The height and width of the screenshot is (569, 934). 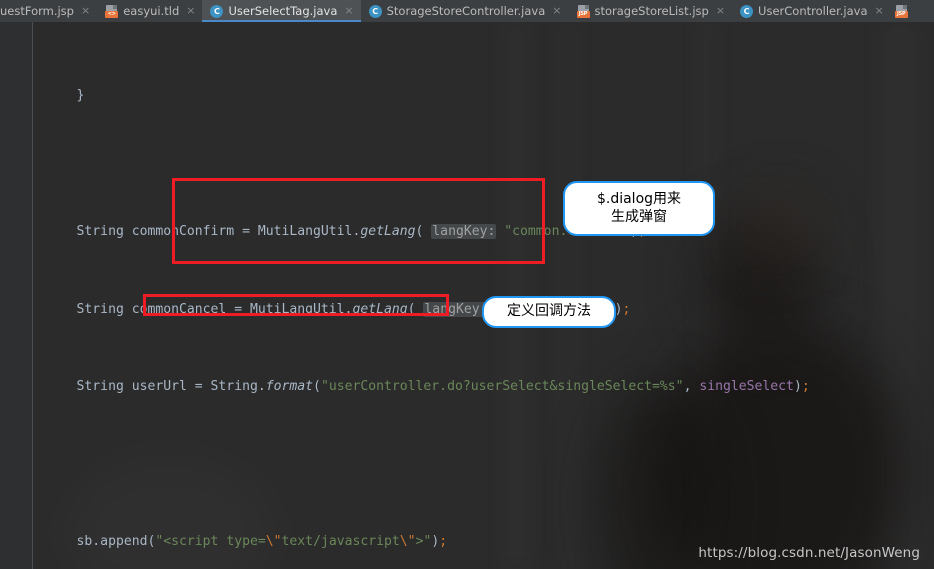 I want to click on callback-callout-line1: 定义回调方法, so click(x=549, y=311).